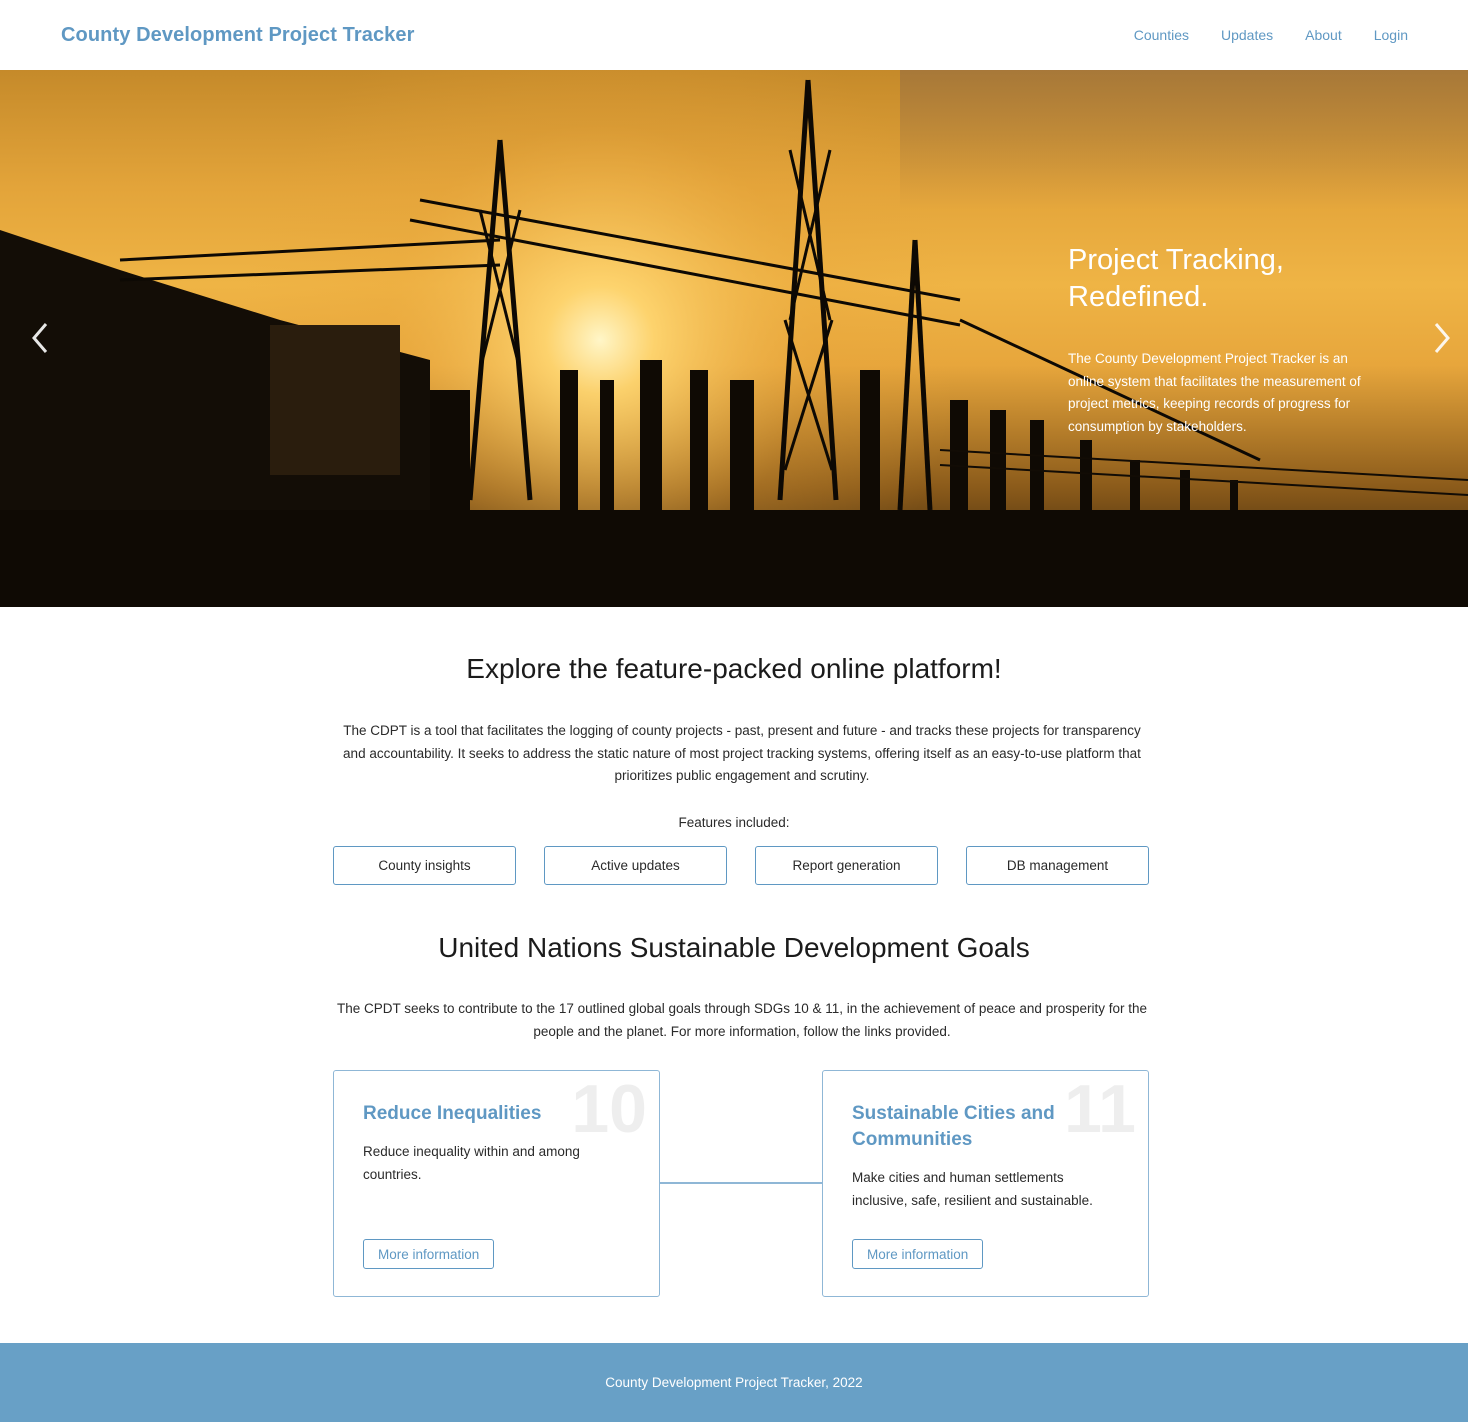  What do you see at coordinates (1247, 35) in the screenshot?
I see `nav-link-updates: Updates` at bounding box center [1247, 35].